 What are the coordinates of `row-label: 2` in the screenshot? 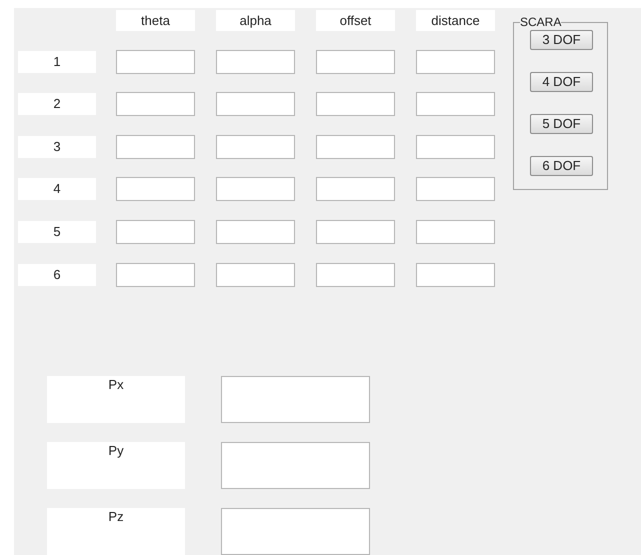 It's located at (57, 104).